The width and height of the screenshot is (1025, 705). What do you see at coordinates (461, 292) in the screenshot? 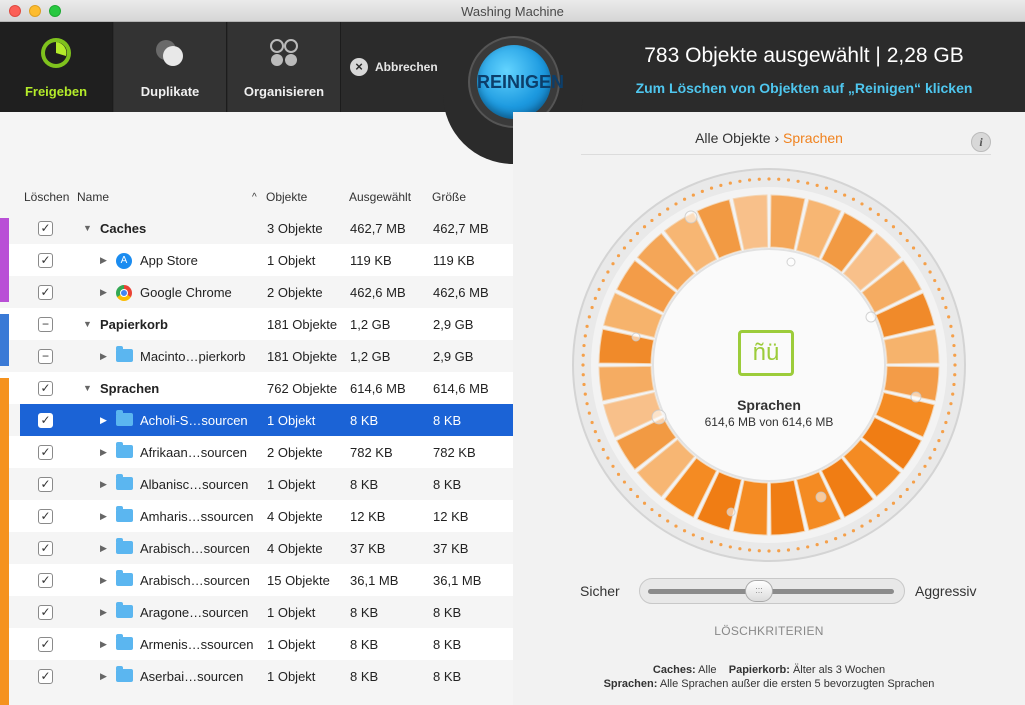
I see `row-size: 462,6 MB` at bounding box center [461, 292].